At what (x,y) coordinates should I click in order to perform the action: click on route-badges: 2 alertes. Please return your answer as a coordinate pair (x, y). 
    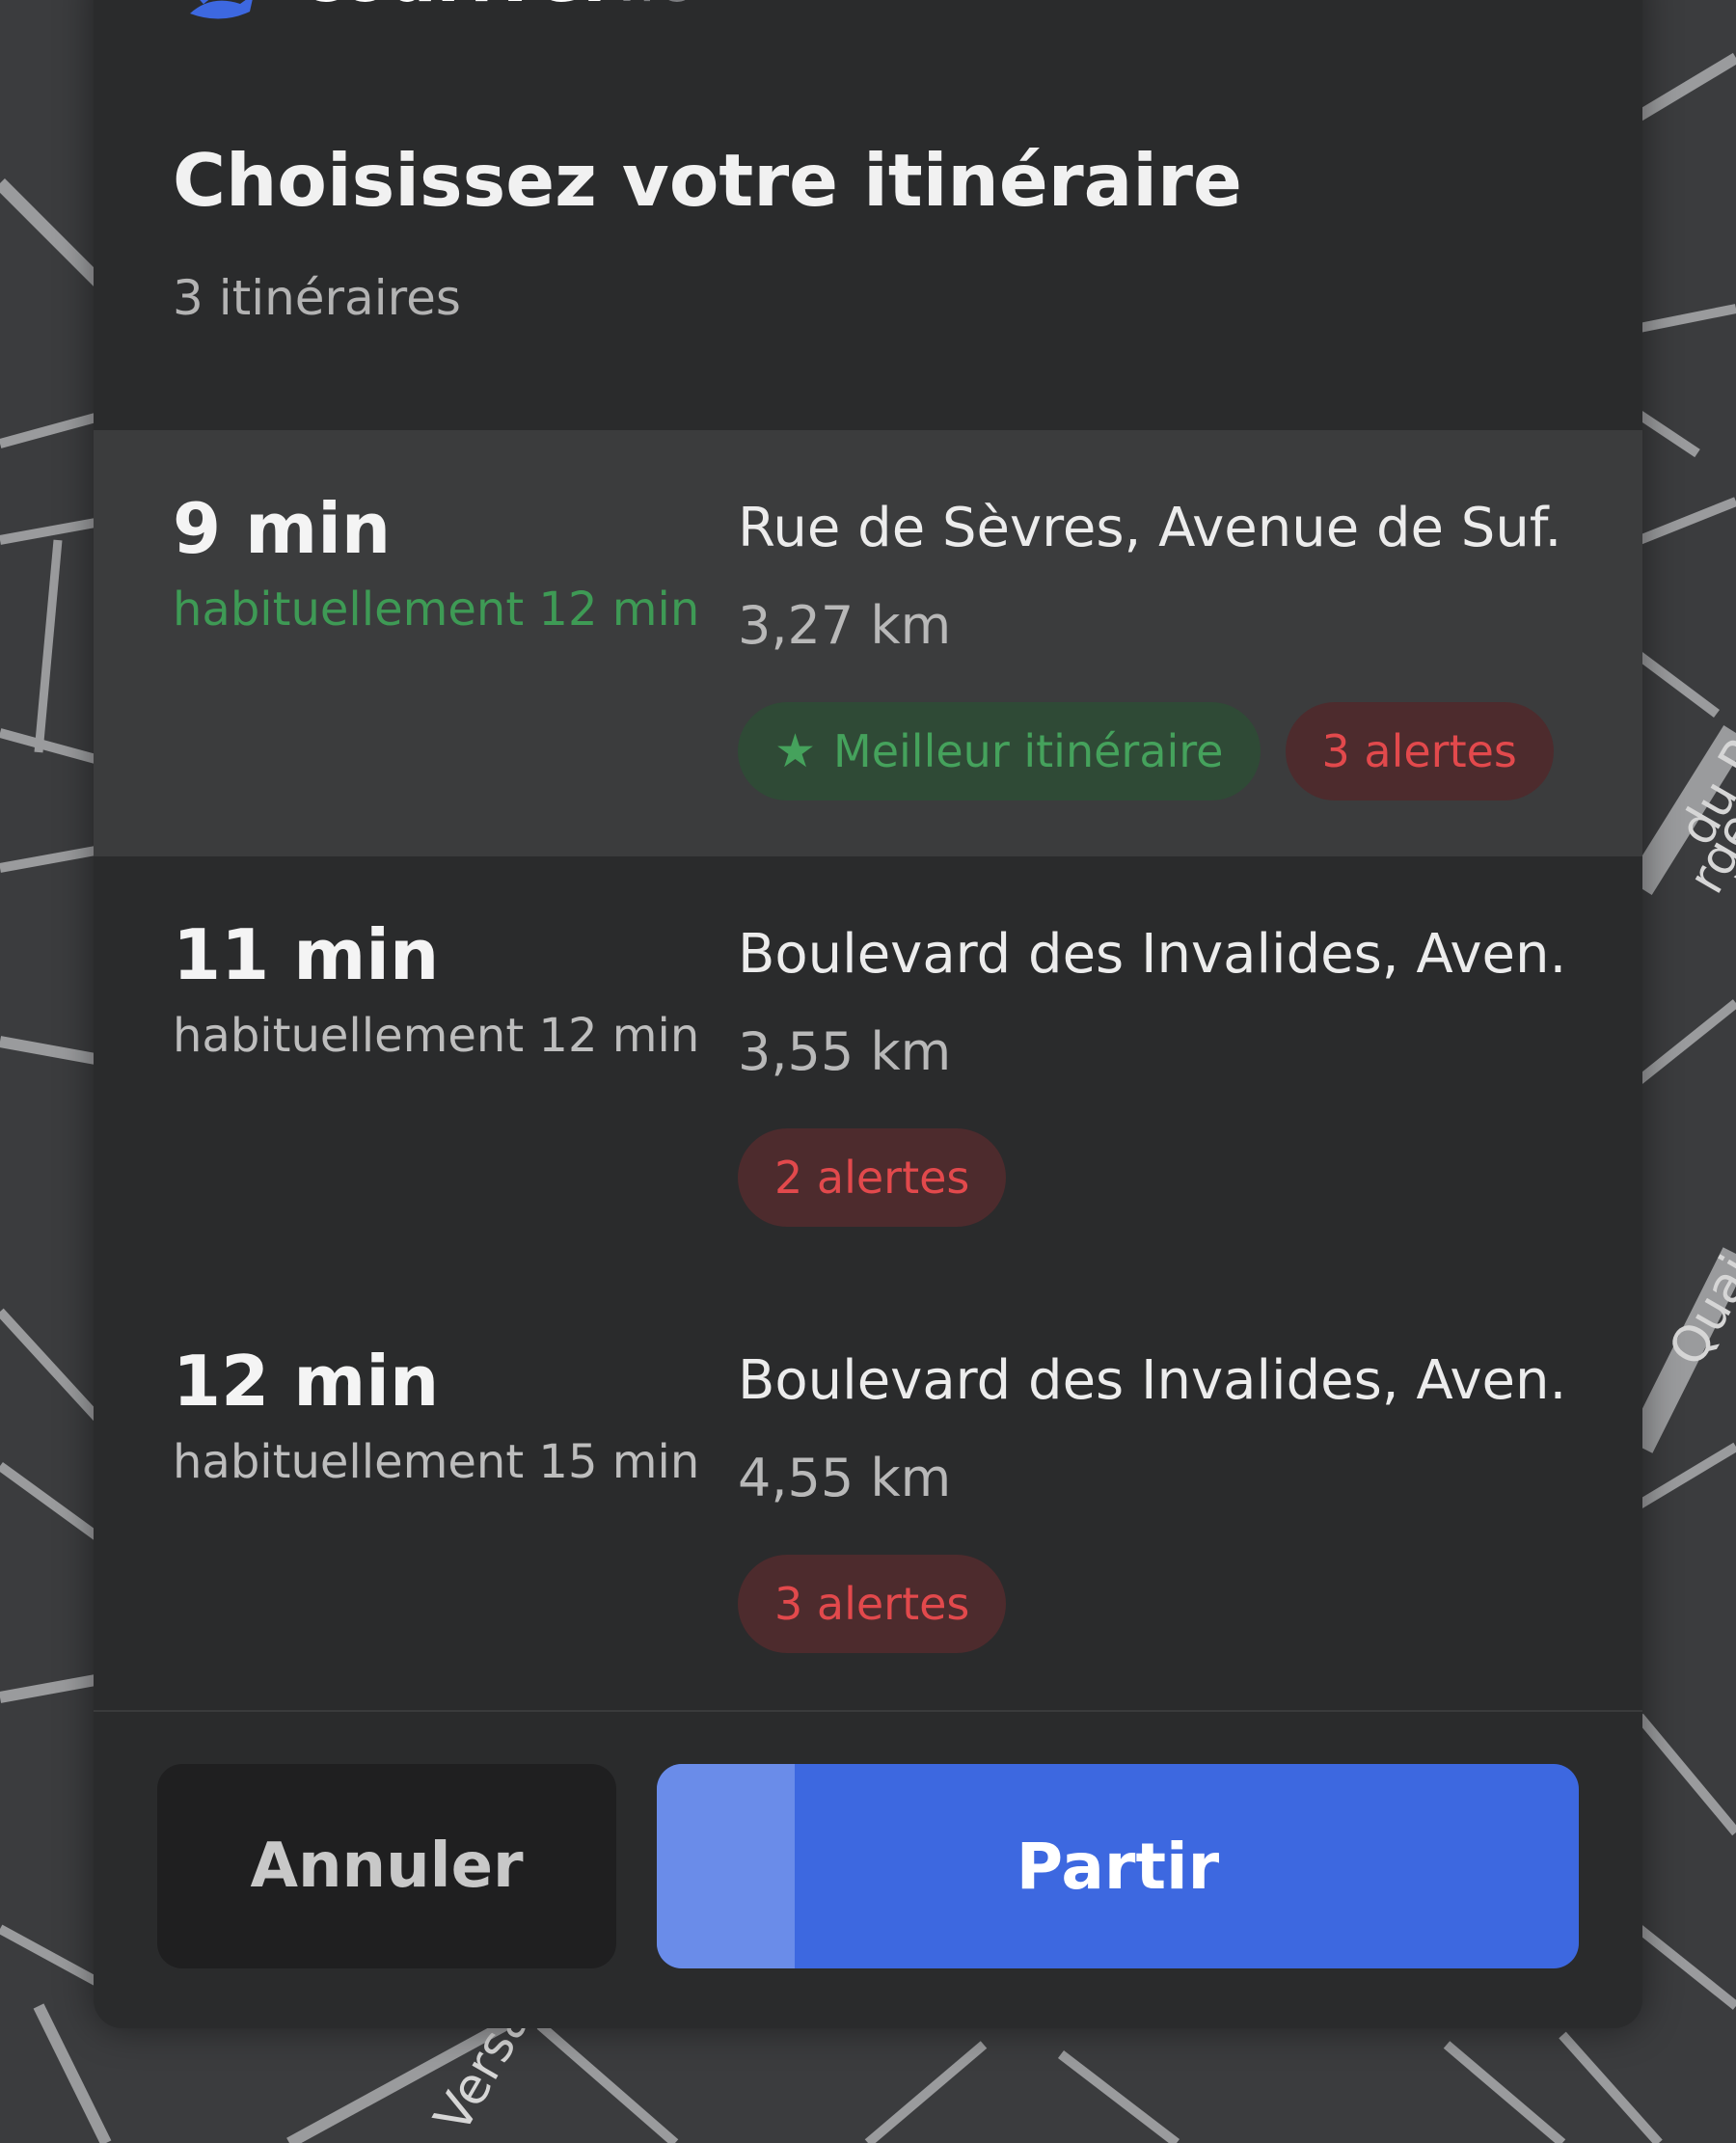
    Looking at the image, I should click on (873, 1177).